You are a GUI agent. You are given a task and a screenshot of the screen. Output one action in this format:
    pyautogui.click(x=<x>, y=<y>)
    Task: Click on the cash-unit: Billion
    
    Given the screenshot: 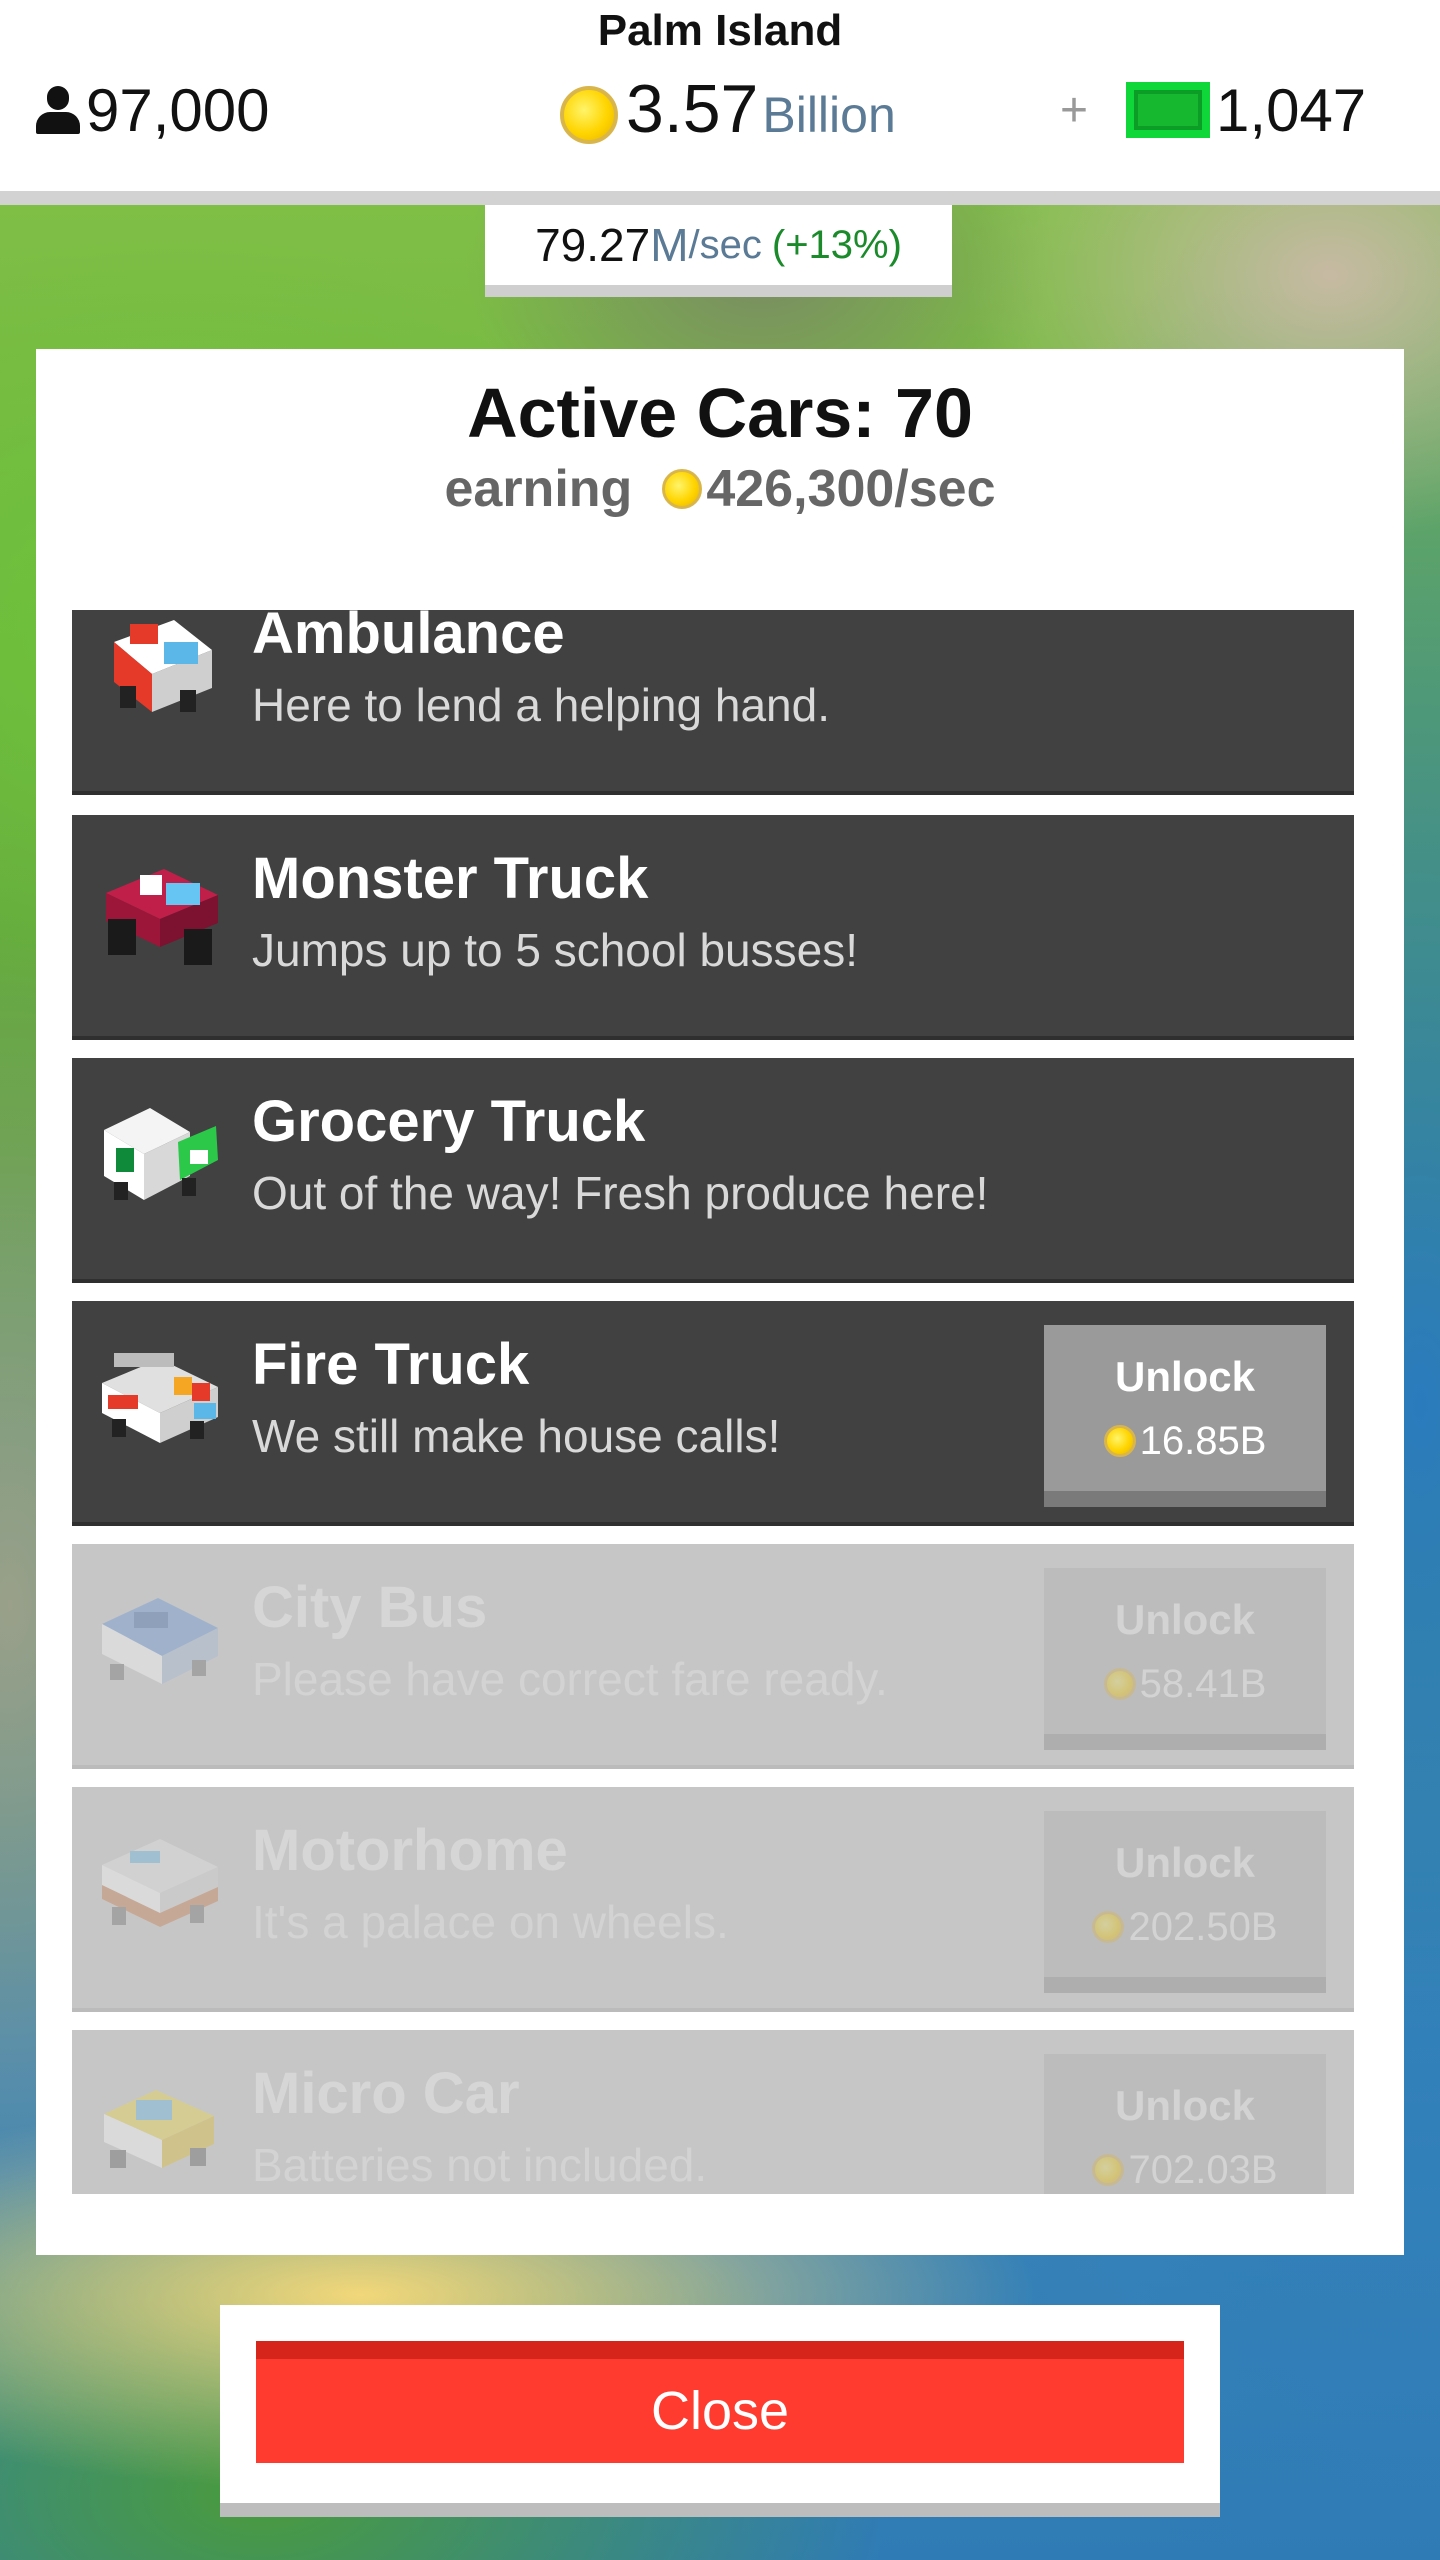 What is the action you would take?
    pyautogui.click(x=829, y=115)
    